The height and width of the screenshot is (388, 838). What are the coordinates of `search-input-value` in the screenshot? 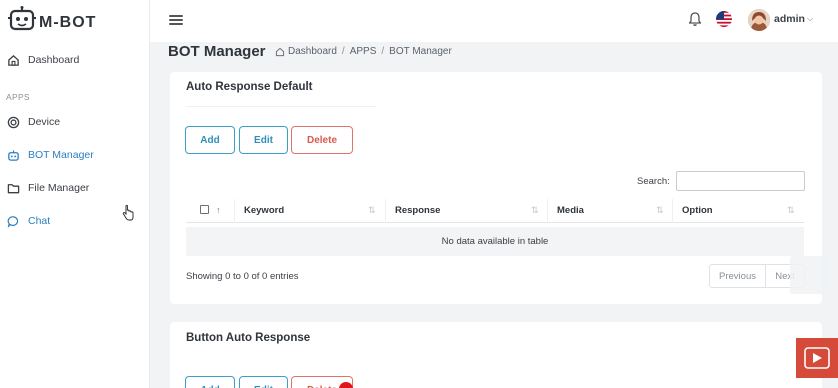 It's located at (679, 182).